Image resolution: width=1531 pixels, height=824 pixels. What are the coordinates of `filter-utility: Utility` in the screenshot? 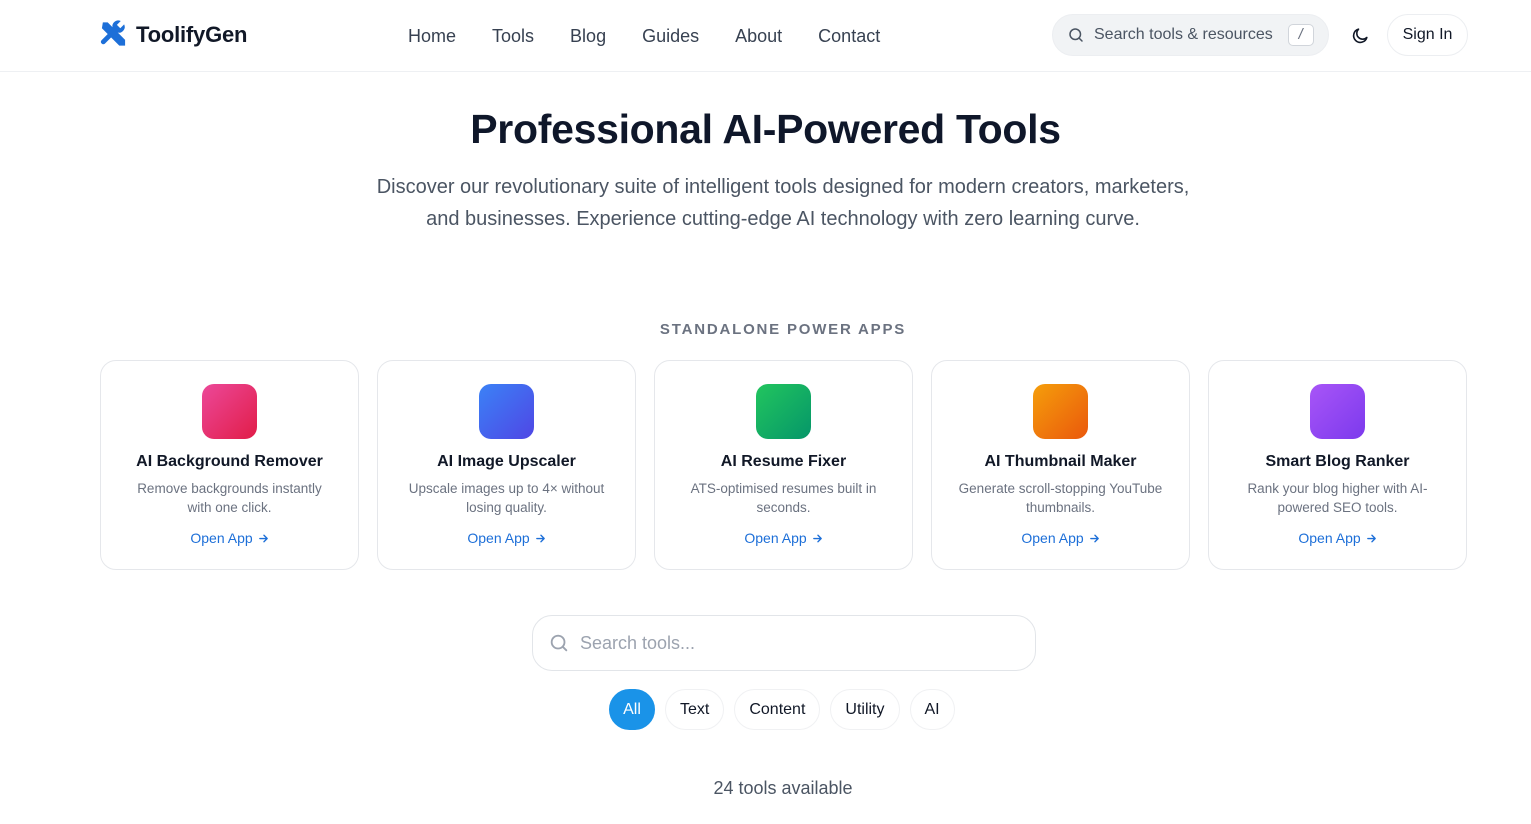 It's located at (865, 709).